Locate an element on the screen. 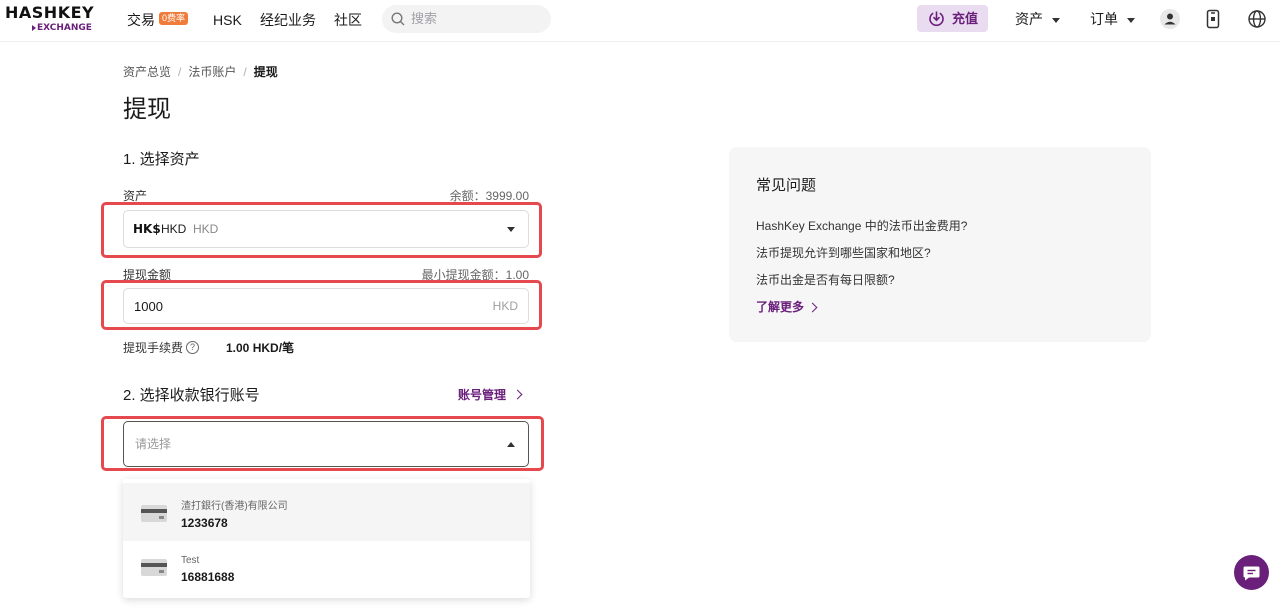 The image size is (1280, 609). recharge-button: 充值 is located at coordinates (952, 18).